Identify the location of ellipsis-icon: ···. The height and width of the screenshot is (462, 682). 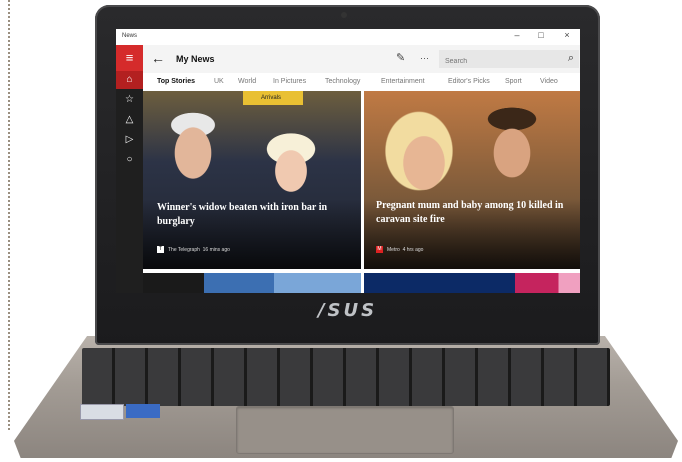
(424, 58).